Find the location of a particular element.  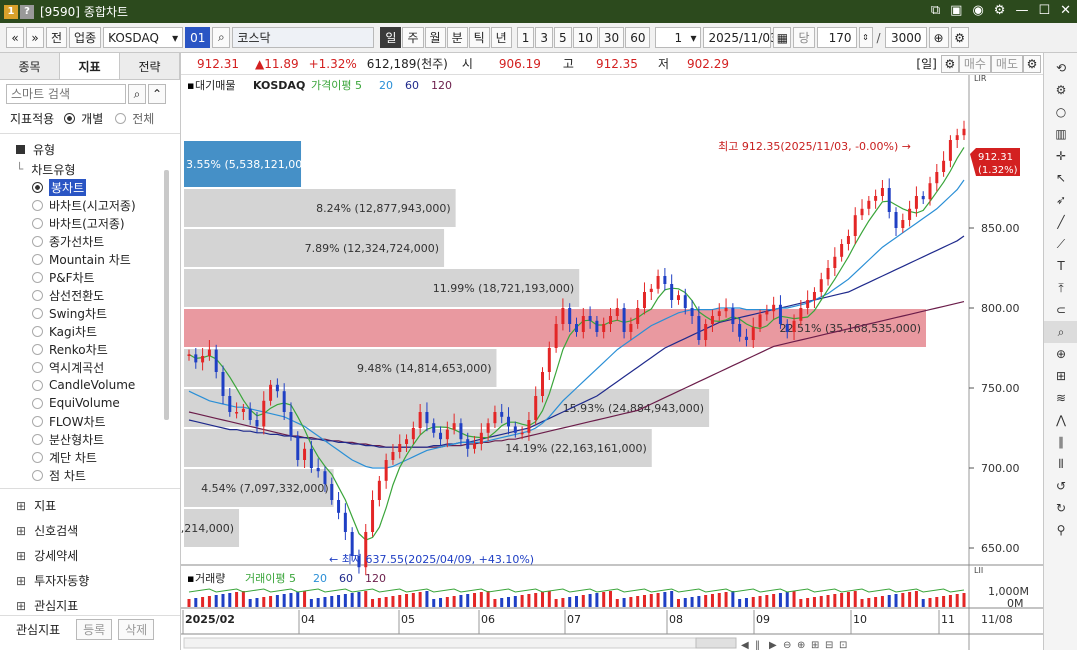

chart-type-item: 바차트(고저종) is located at coordinates (106, 223).